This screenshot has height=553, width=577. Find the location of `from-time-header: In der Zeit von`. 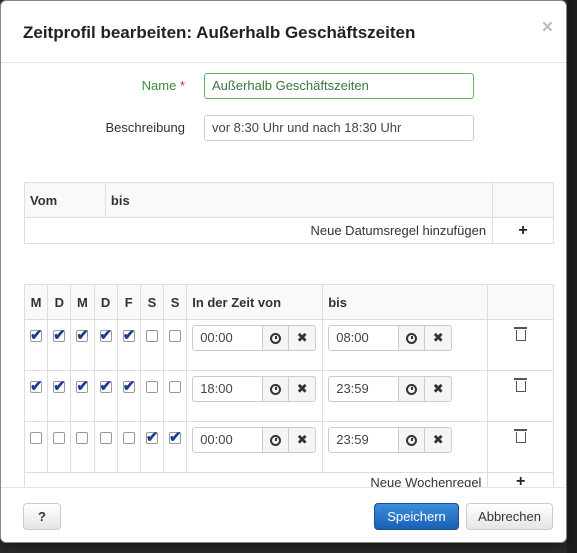

from-time-header: In der Zeit von is located at coordinates (255, 302).